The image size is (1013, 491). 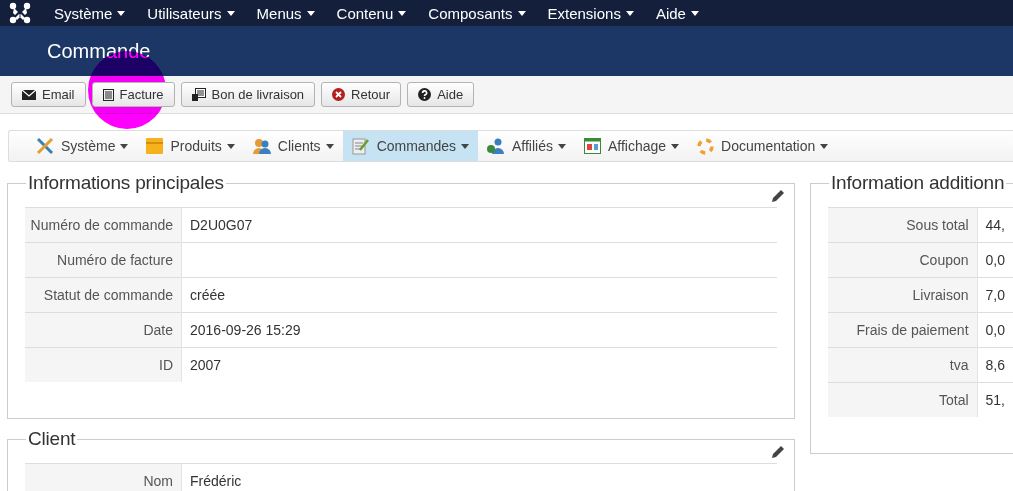 What do you see at coordinates (90, 13) in the screenshot?
I see `menu-item: Système` at bounding box center [90, 13].